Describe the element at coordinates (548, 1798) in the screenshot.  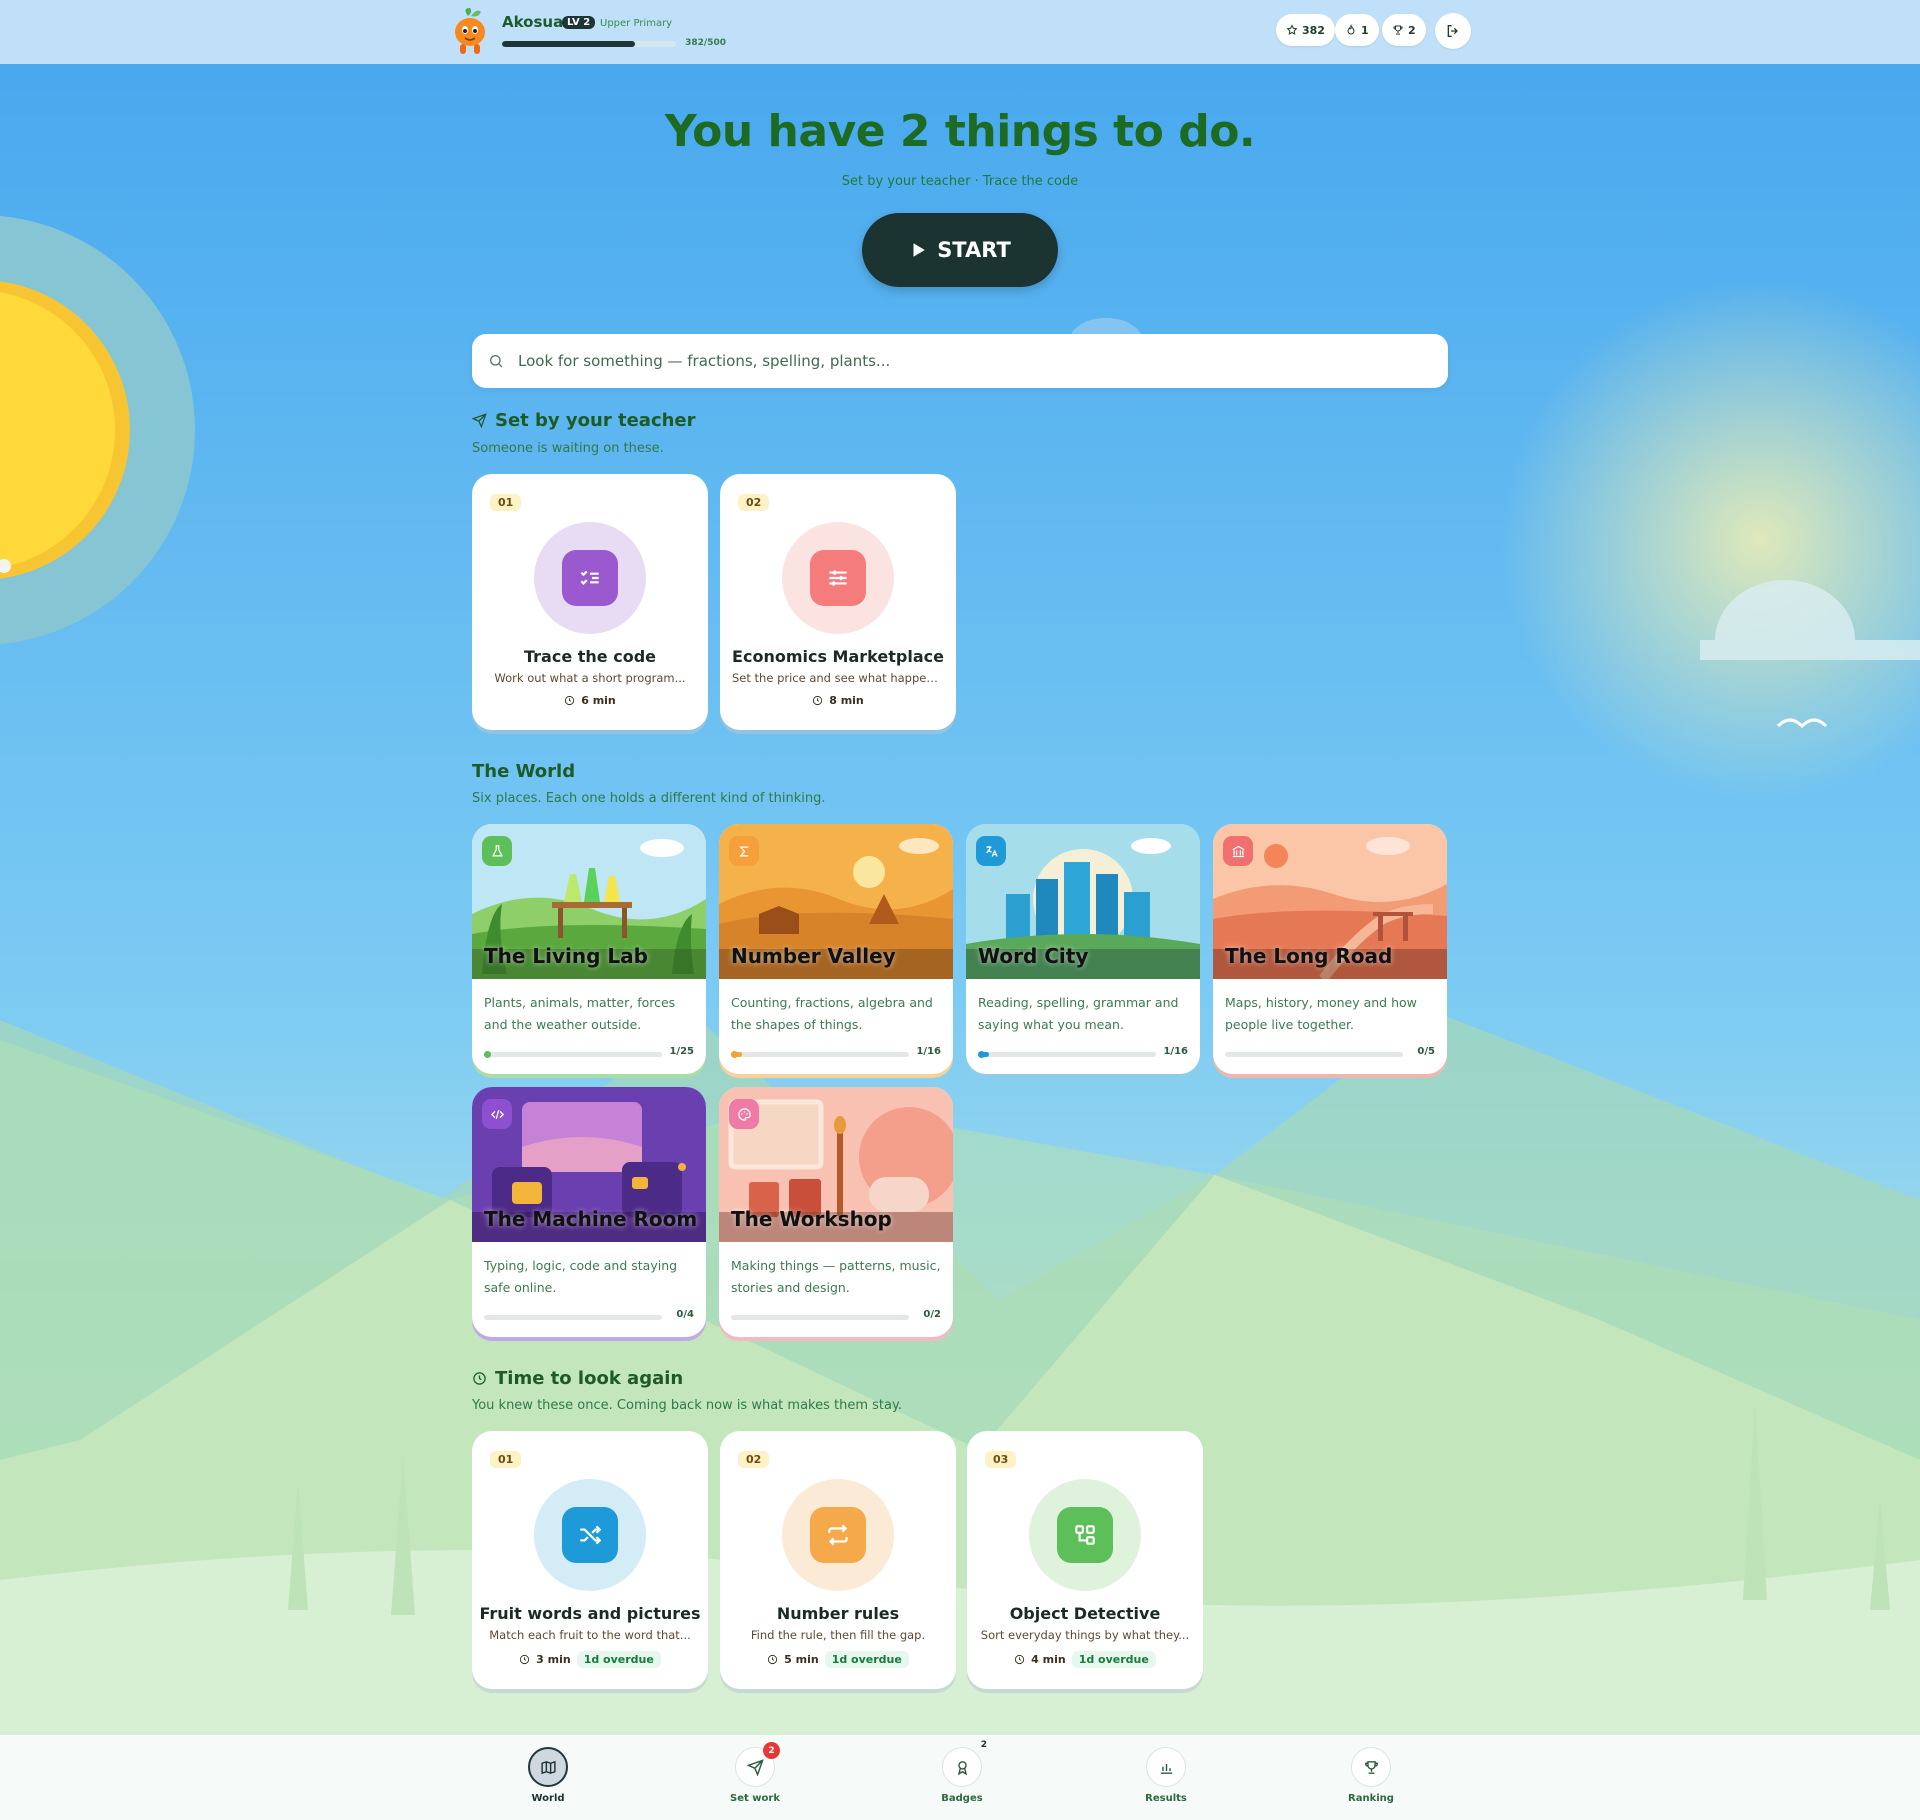
I see `nav-label: World` at that location.